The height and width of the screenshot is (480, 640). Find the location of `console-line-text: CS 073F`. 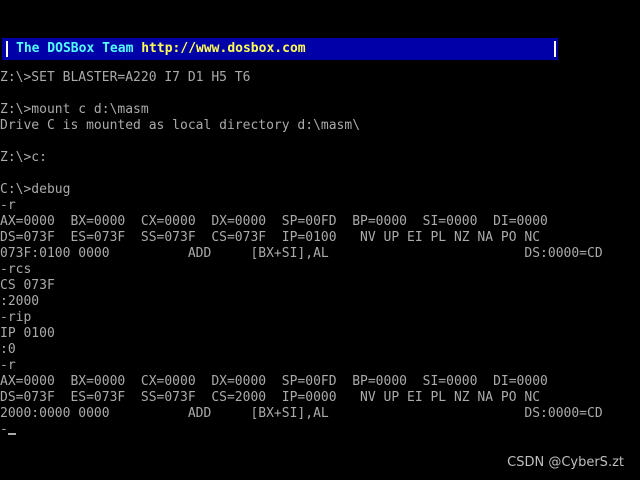

console-line-text: CS 073F is located at coordinates (27, 285).